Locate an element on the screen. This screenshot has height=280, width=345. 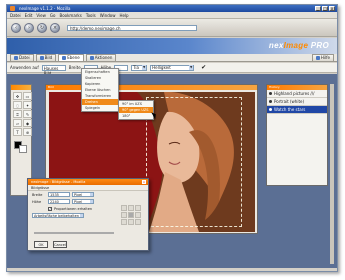
eraser-tool-icon: ▱ is located at coordinates (17, 123).